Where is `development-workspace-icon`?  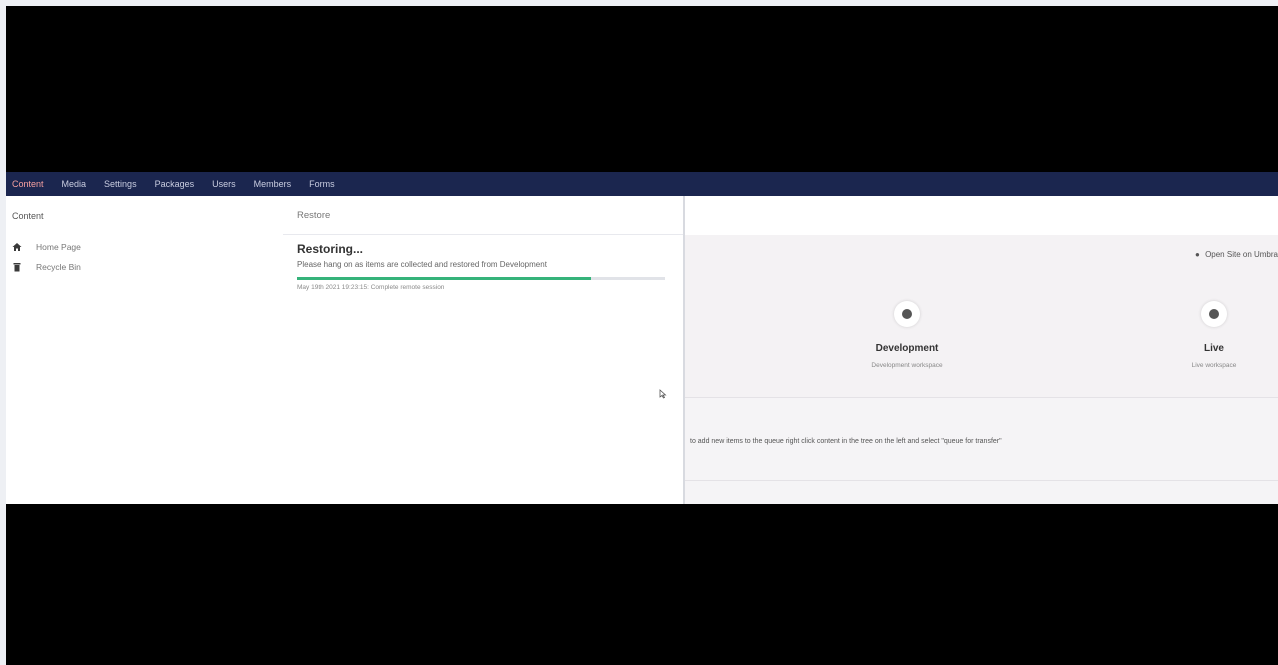
development-workspace-icon is located at coordinates (907, 314).